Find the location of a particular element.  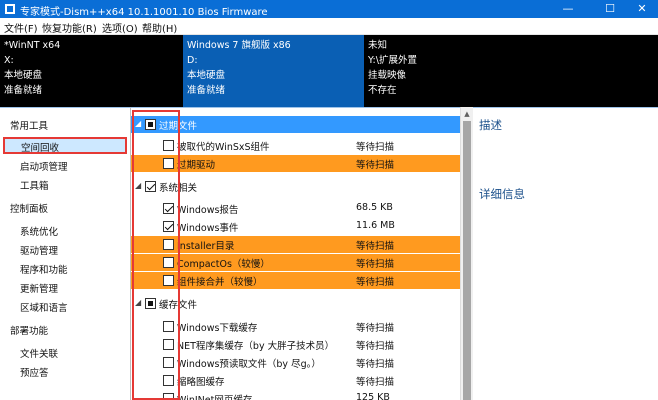

tree-item: Windows预读取文件（by 尽g。） 等待扫描 is located at coordinates (296, 362).